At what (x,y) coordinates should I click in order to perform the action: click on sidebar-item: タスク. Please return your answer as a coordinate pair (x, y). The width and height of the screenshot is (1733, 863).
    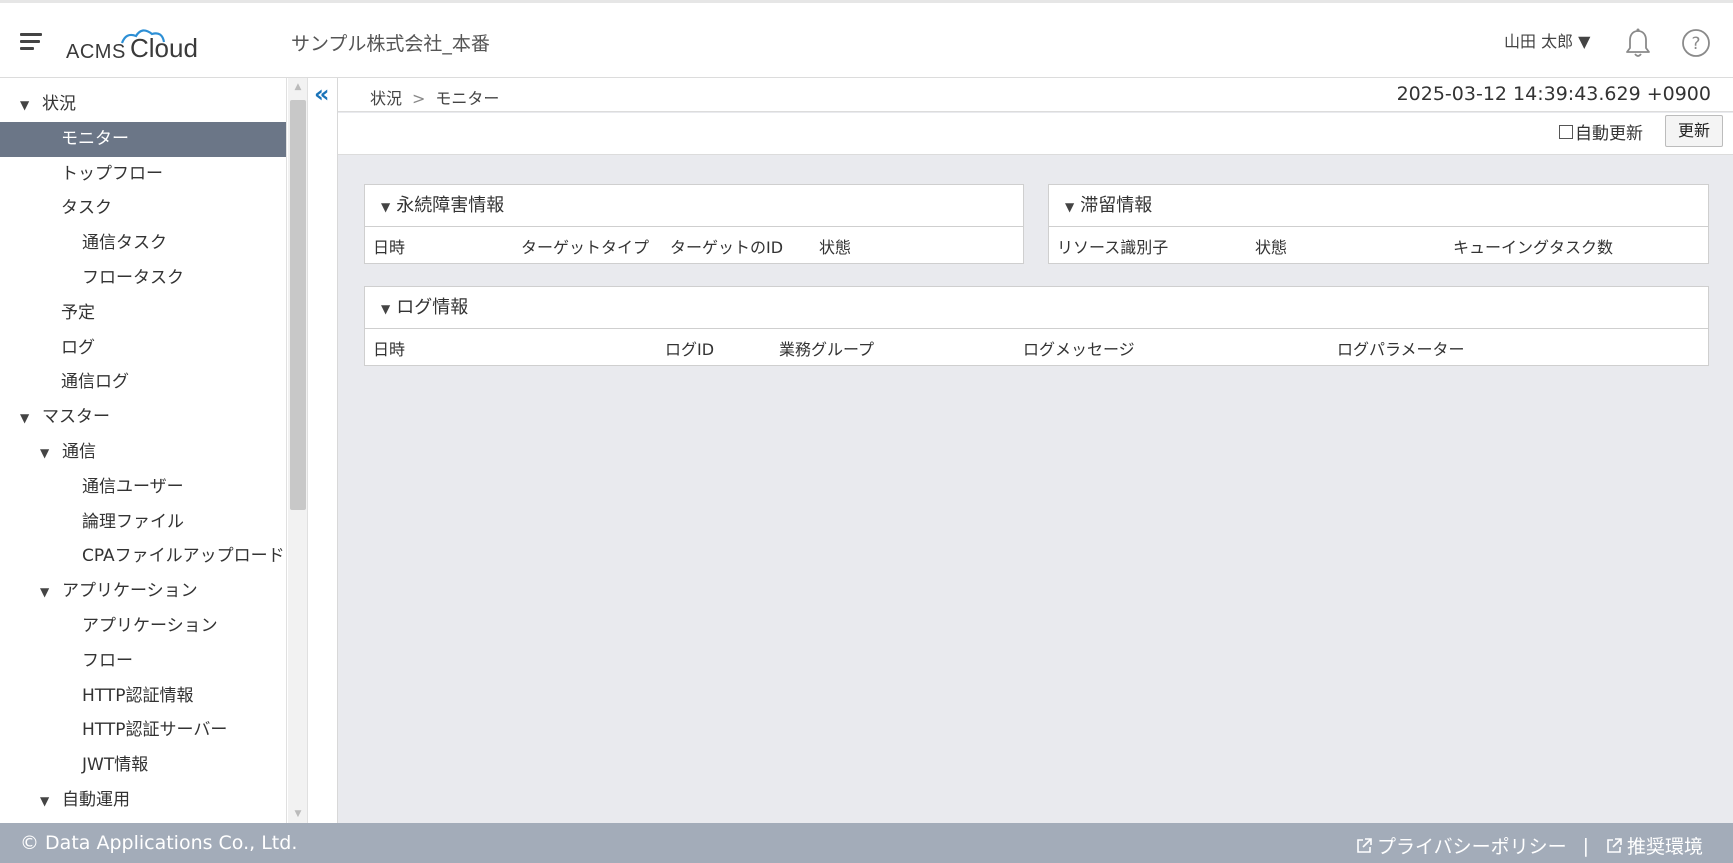
    Looking at the image, I should click on (143, 208).